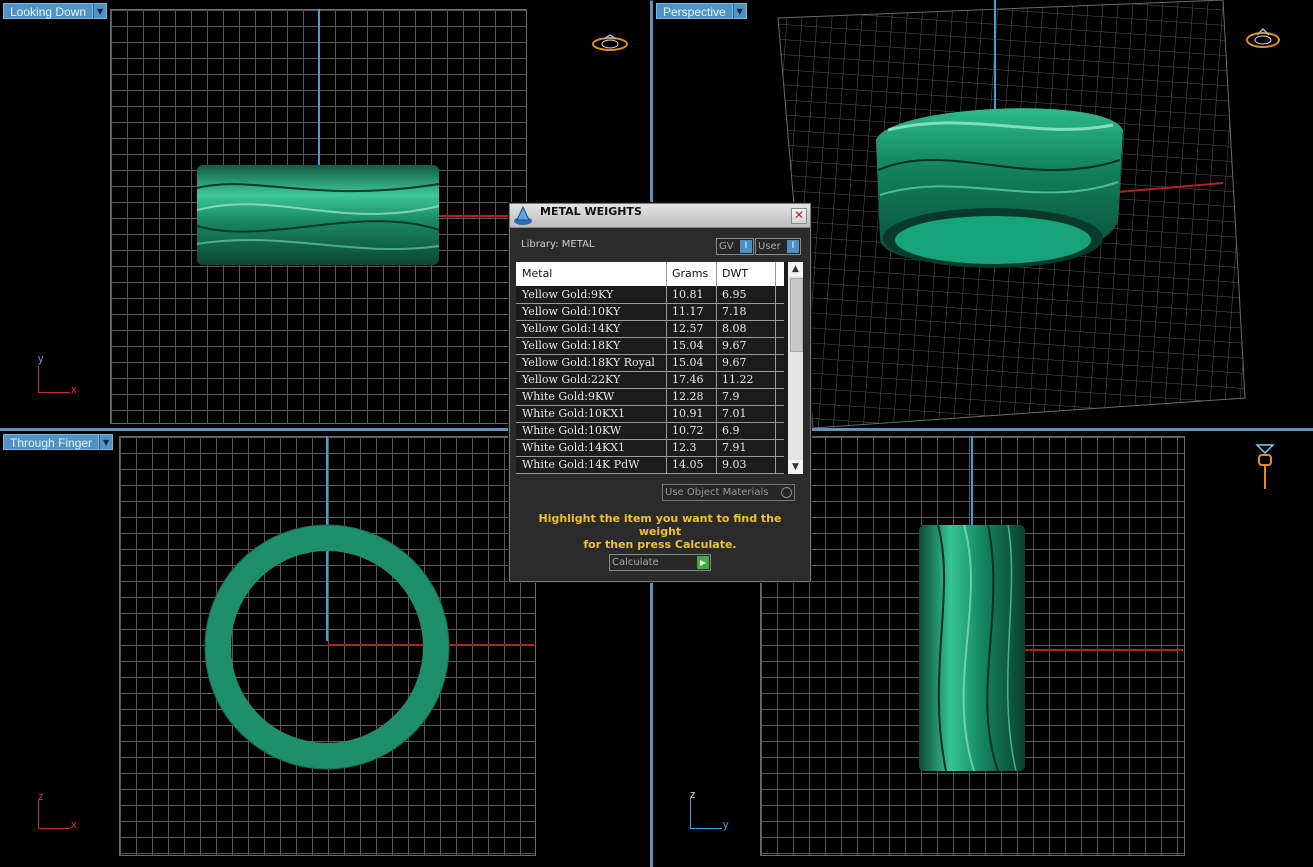 The image size is (1313, 867). I want to click on cell-metal: Yellow Gold:9KY, so click(568, 294).